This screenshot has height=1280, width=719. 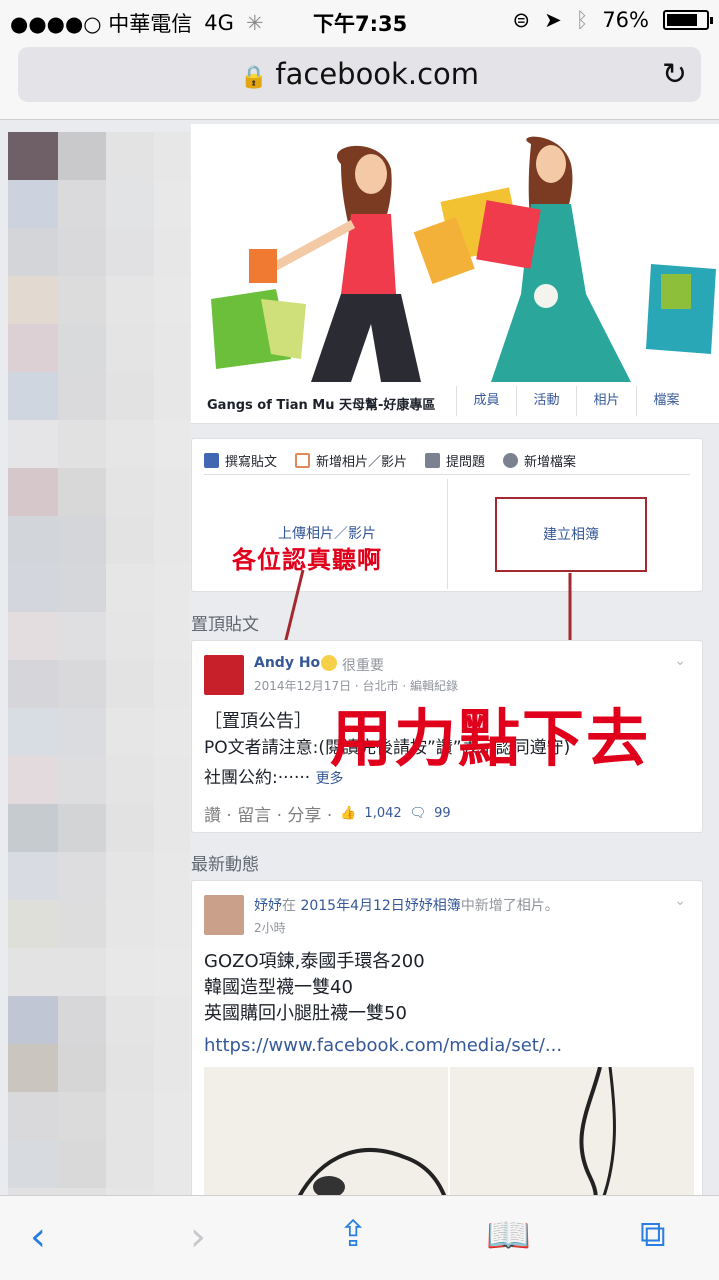 What do you see at coordinates (442, 813) in the screenshot?
I see `comment-count: 99` at bounding box center [442, 813].